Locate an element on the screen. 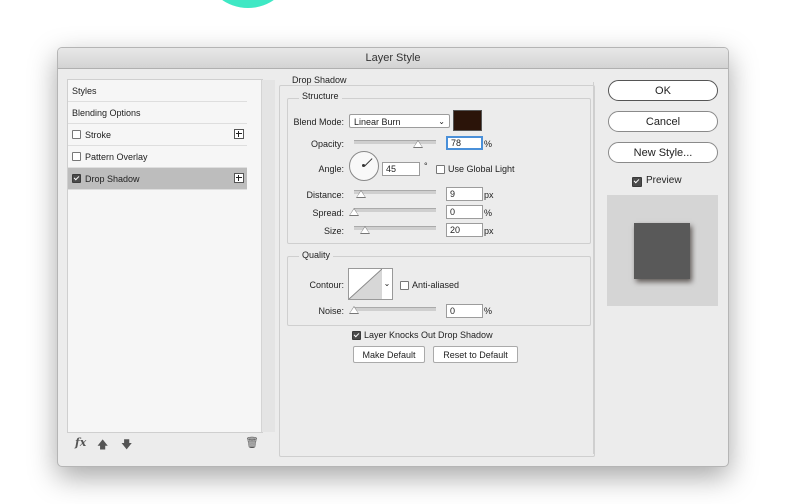 The height and width of the screenshot is (504, 800). reset-default-label: Reset to Default is located at coordinates (475, 355).